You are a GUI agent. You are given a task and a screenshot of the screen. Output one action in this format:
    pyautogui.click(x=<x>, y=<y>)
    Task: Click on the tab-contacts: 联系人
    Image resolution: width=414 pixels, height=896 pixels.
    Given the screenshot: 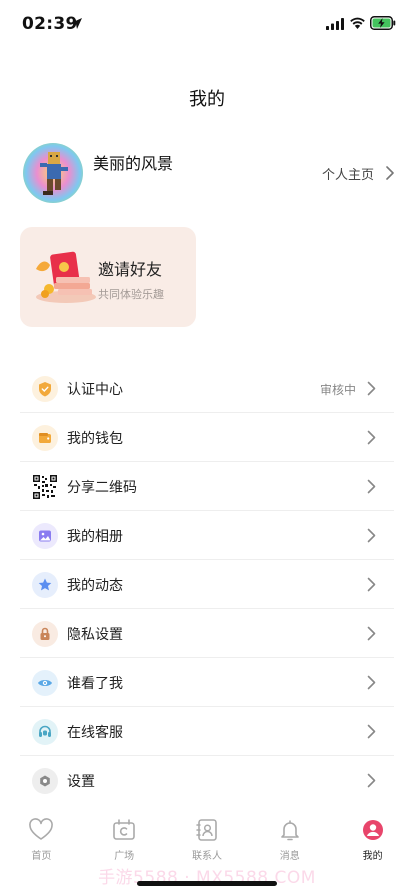 What is the action you would take?
    pyautogui.click(x=207, y=840)
    